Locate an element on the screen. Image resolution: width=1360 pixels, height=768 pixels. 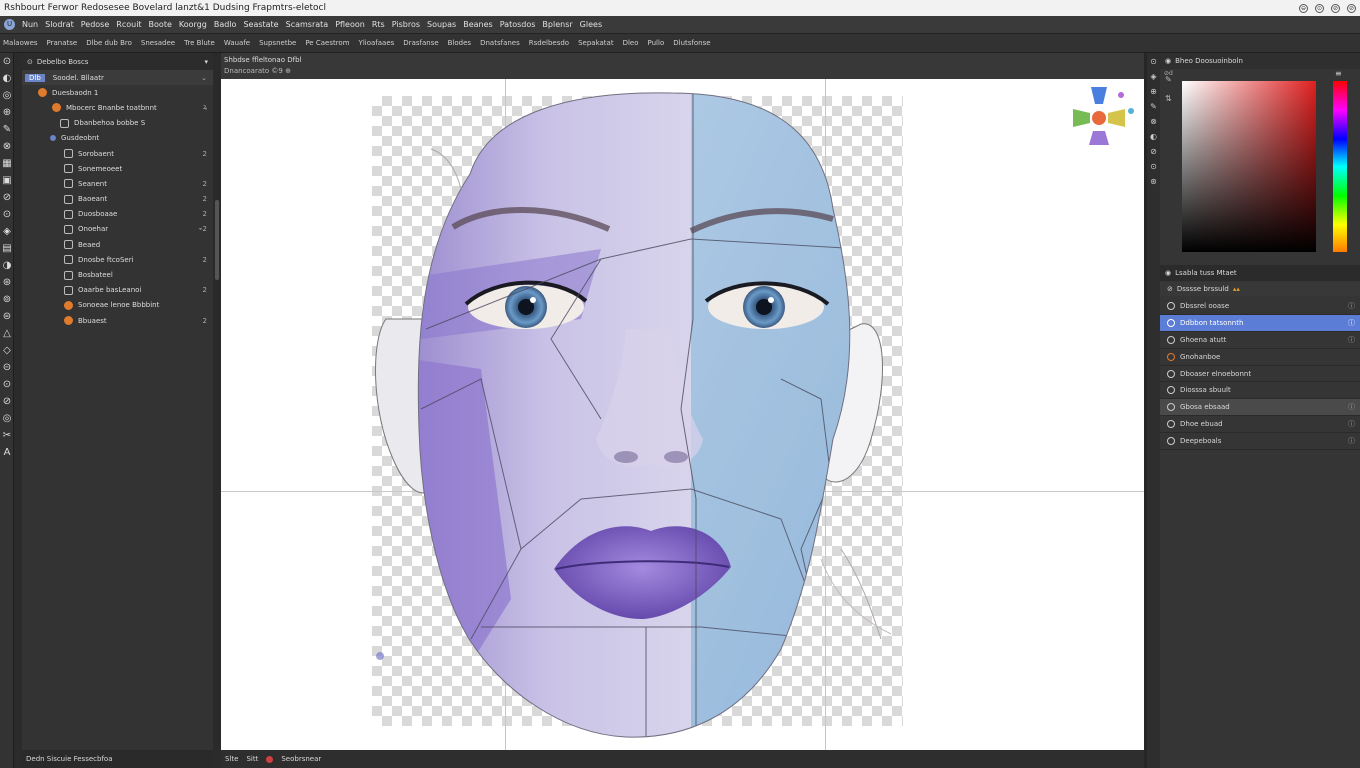
document-tab: Shbdse ffleltonao Dfbl Dnancoarato ©9 ⊕ is located at coordinates (682, 66).